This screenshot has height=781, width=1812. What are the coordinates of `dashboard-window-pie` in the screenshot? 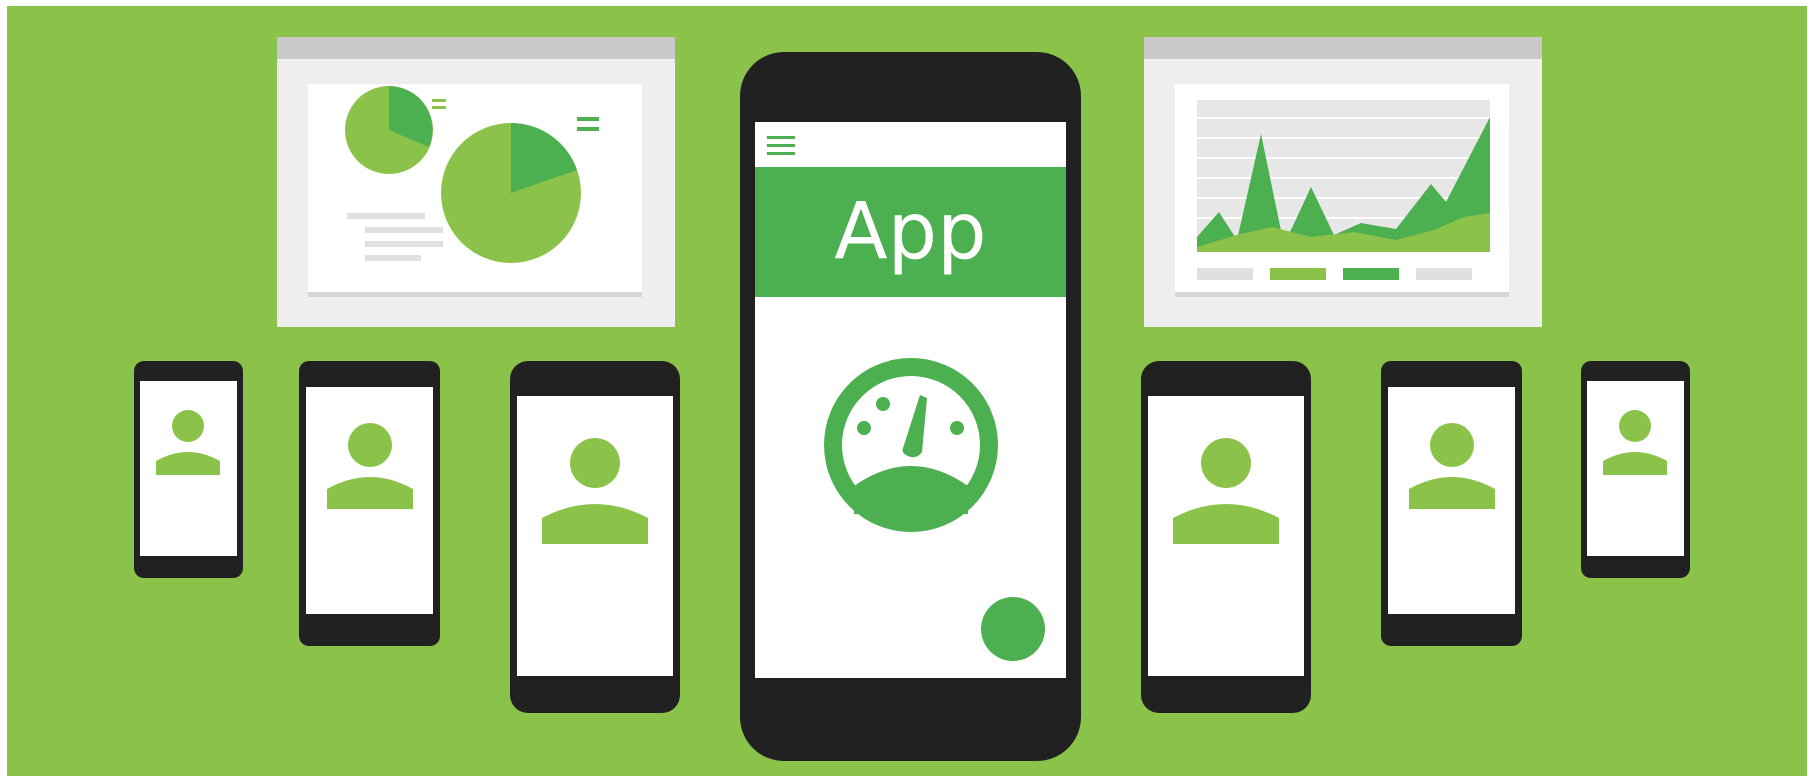 It's located at (476, 182).